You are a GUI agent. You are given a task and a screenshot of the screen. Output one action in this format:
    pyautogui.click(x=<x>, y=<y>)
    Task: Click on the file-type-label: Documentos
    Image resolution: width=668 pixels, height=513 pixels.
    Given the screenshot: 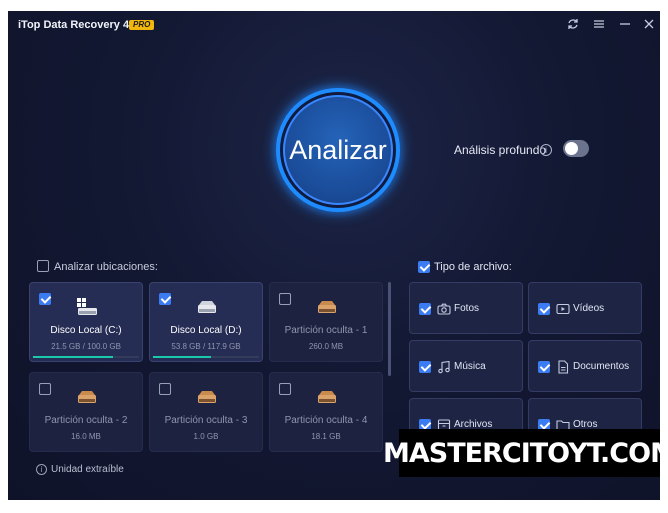 What is the action you would take?
    pyautogui.click(x=601, y=366)
    